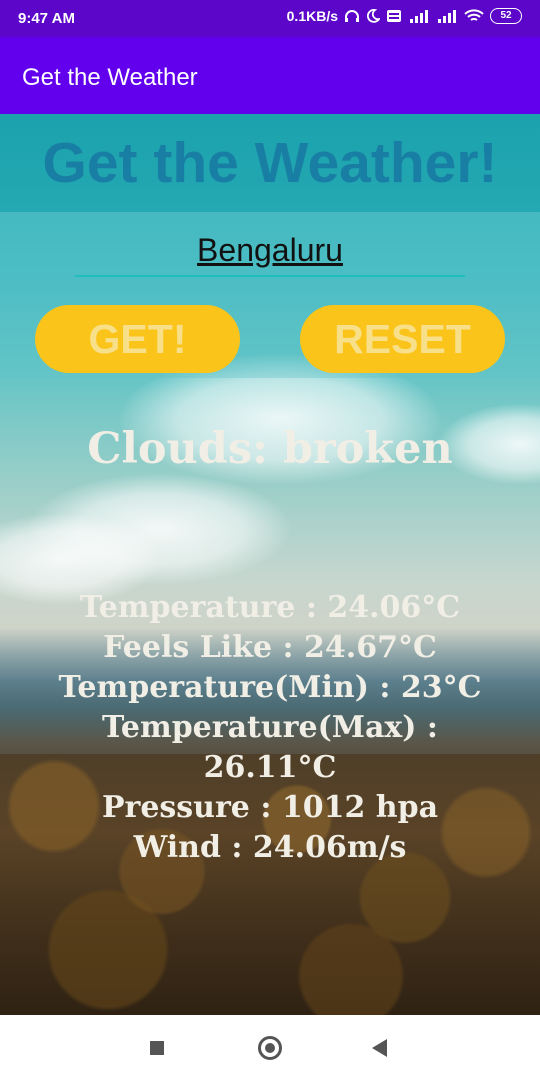 Image resolution: width=540 pixels, height=1080 pixels. I want to click on status-bar: 9:47 AM 0.1KB/s 52, so click(270, 18).